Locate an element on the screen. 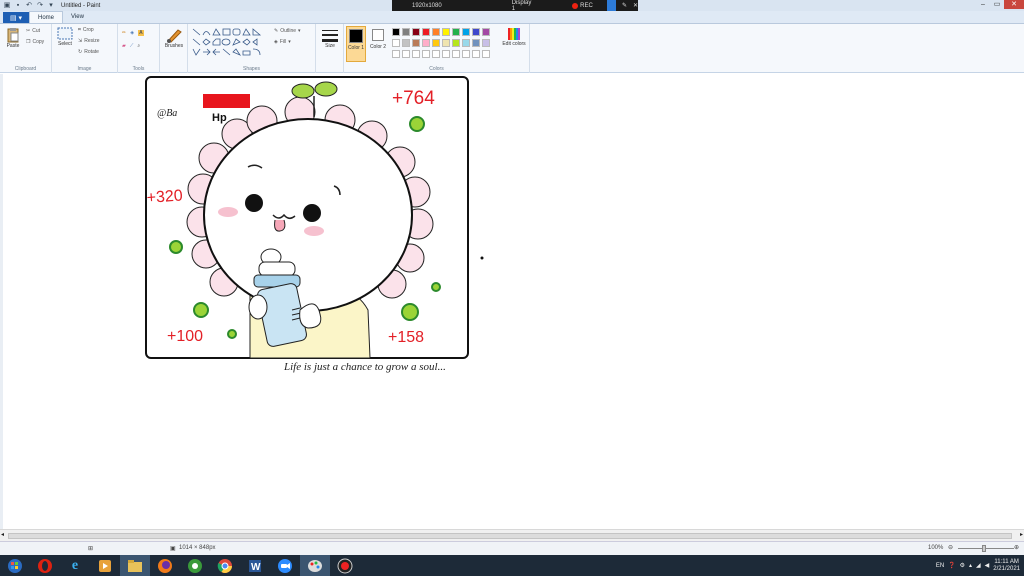 This screenshot has width=1024, height=576. explorer-icon is located at coordinates (135, 565).